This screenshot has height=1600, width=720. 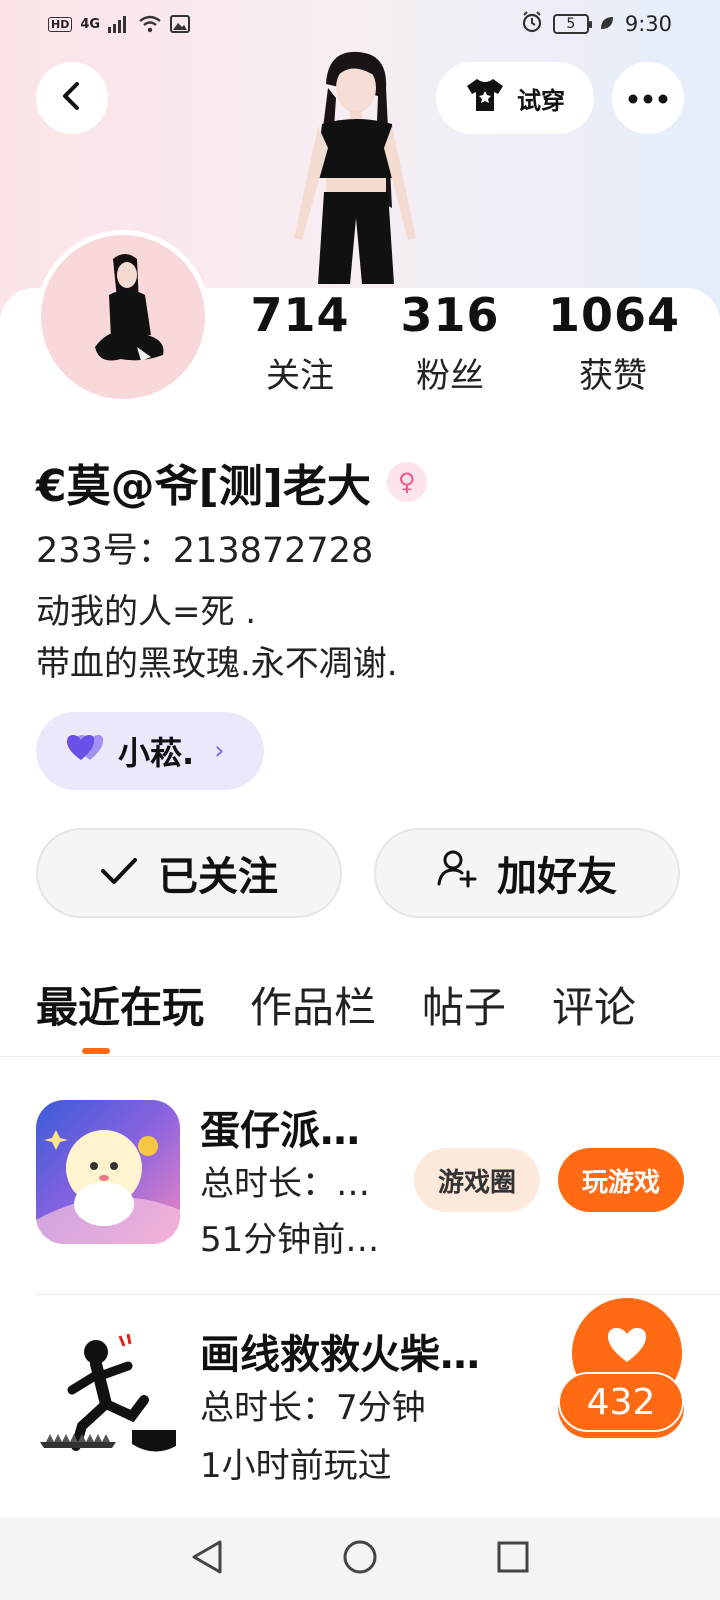 I want to click on double-heart-icon, so click(x=85, y=751).